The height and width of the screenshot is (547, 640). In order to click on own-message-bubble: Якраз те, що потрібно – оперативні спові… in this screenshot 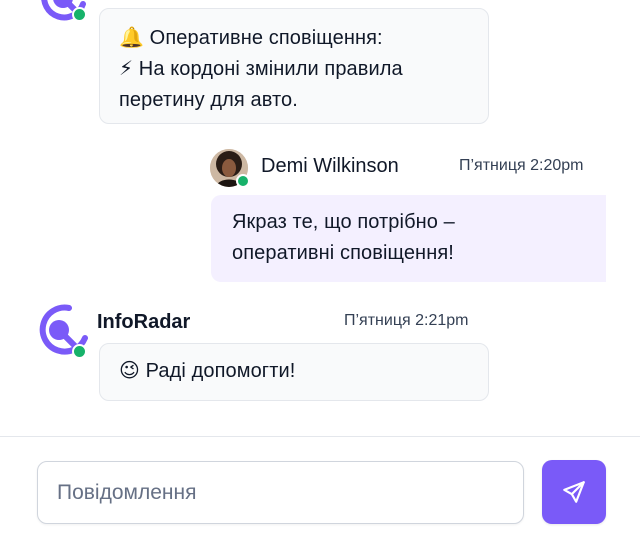, I will do `click(408, 238)`.